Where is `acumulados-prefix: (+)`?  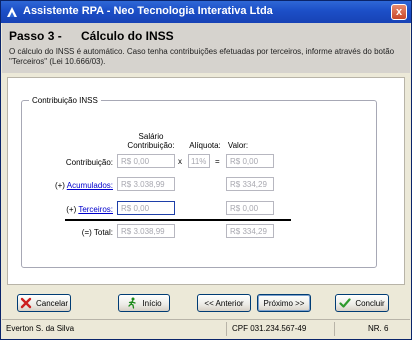 acumulados-prefix: (+) is located at coordinates (59, 185).